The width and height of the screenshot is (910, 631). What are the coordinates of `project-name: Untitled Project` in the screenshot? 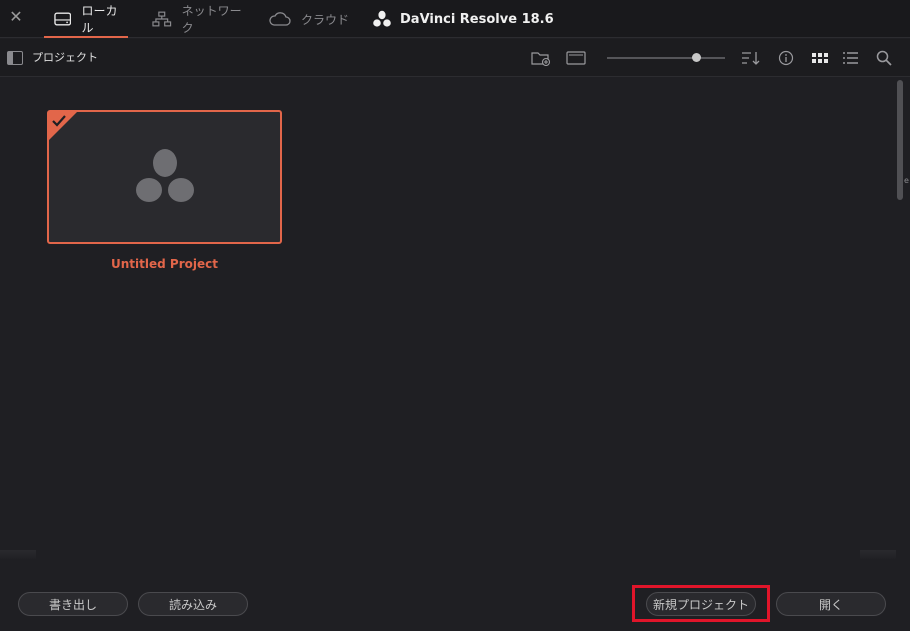 It's located at (164, 264).